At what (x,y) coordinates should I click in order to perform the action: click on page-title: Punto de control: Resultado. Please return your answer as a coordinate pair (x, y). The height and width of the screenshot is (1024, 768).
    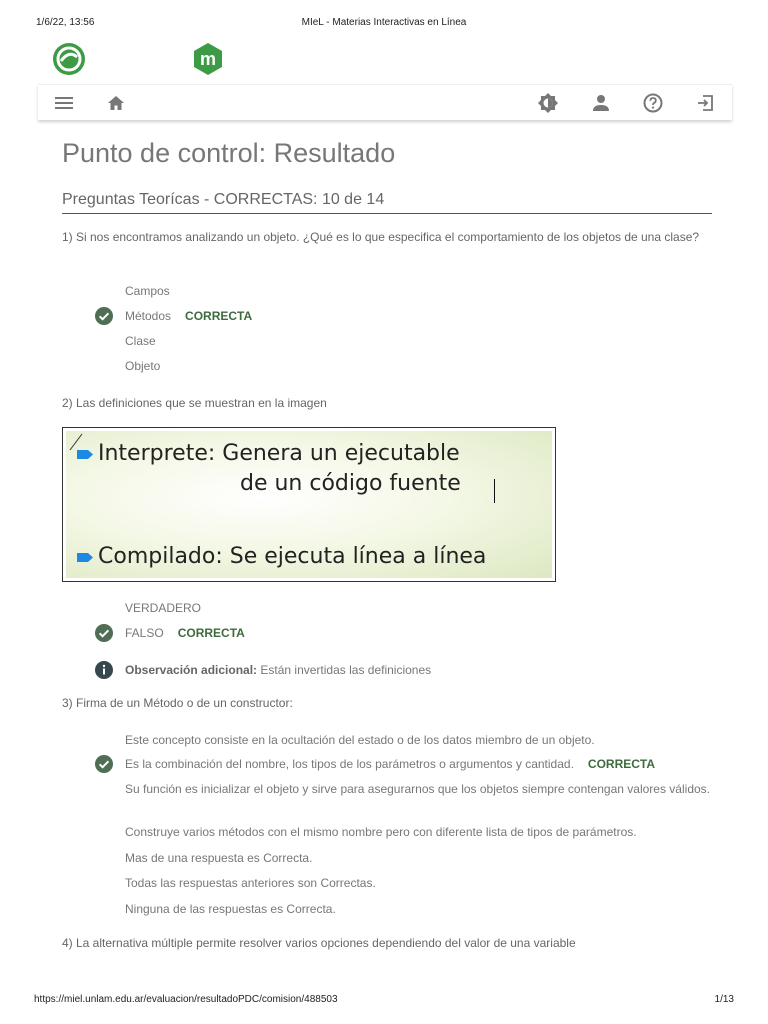
    Looking at the image, I should click on (229, 153).